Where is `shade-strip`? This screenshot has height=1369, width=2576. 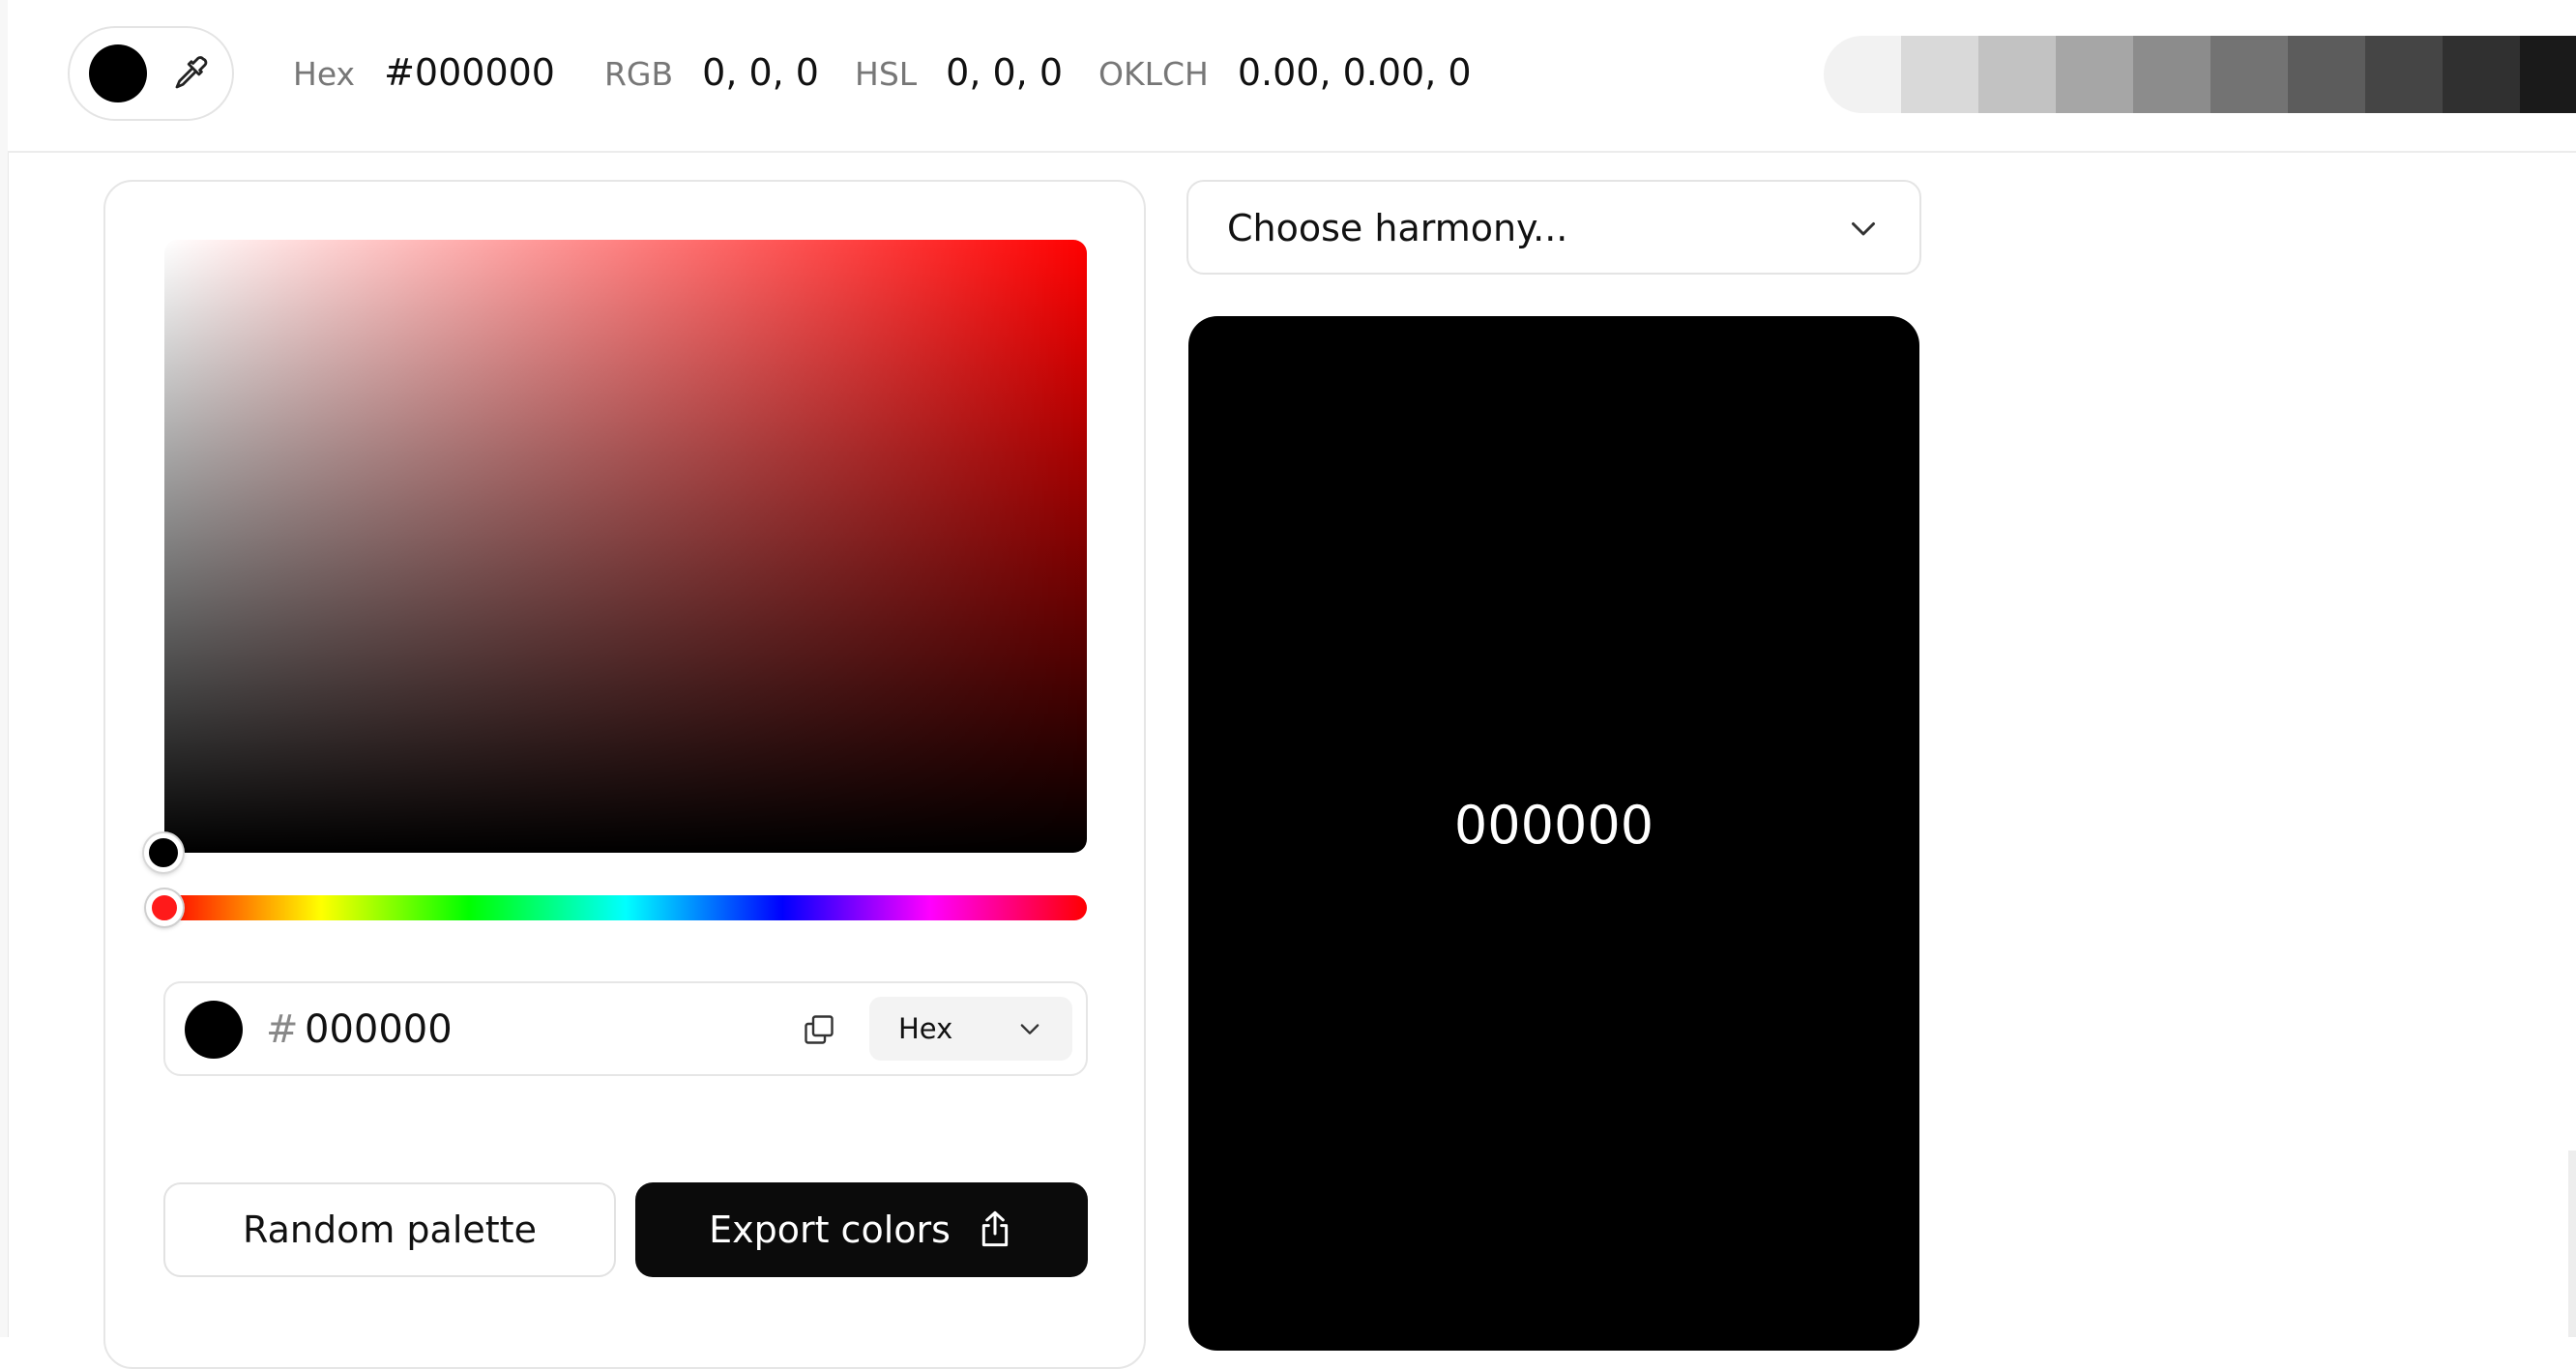
shade-strip is located at coordinates (2200, 74).